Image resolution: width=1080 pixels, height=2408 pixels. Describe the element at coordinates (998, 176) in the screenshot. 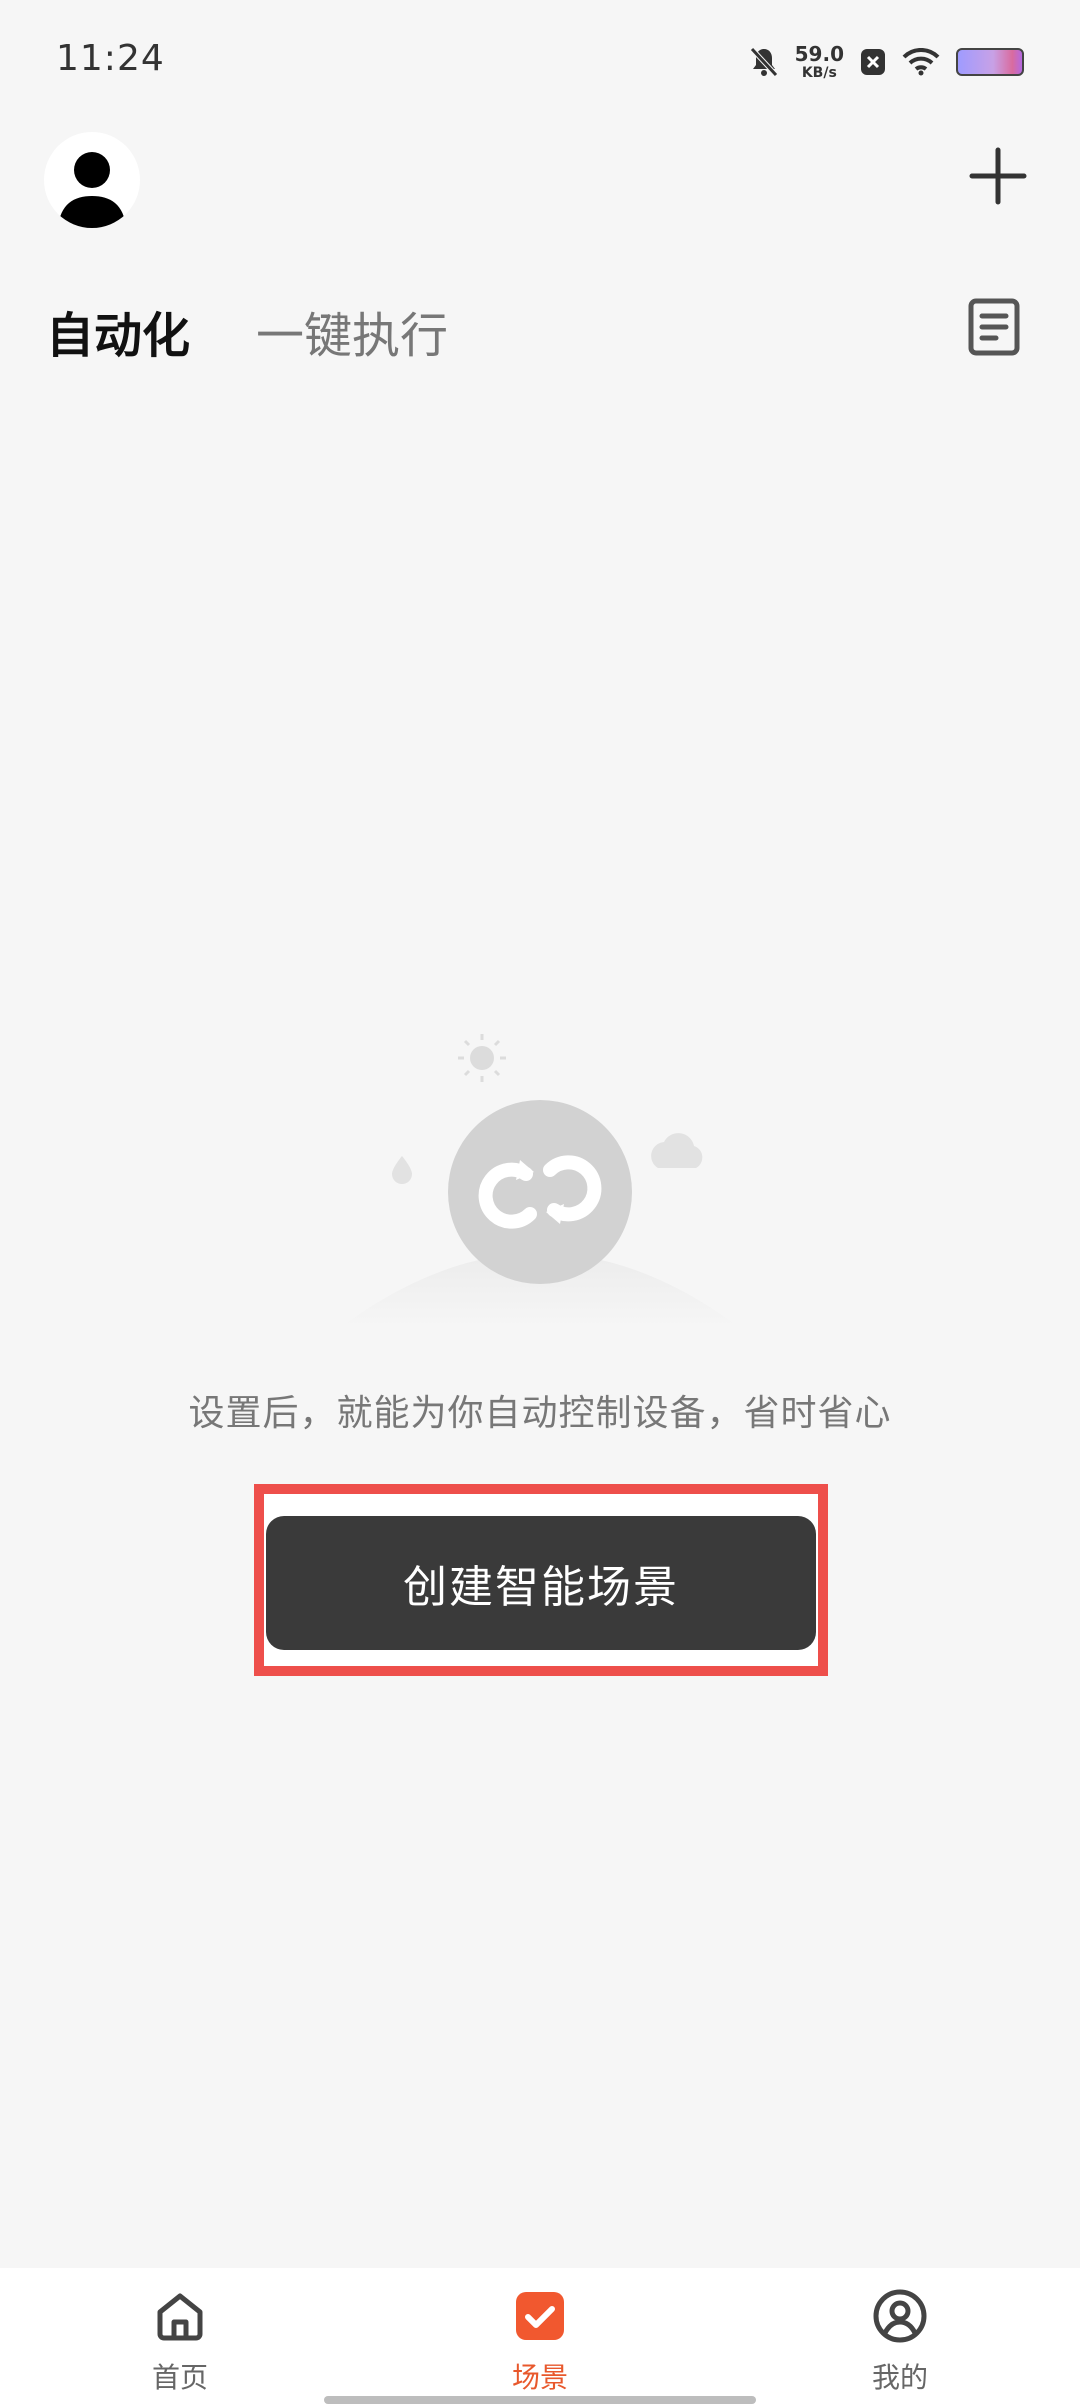

I see `add-button` at that location.